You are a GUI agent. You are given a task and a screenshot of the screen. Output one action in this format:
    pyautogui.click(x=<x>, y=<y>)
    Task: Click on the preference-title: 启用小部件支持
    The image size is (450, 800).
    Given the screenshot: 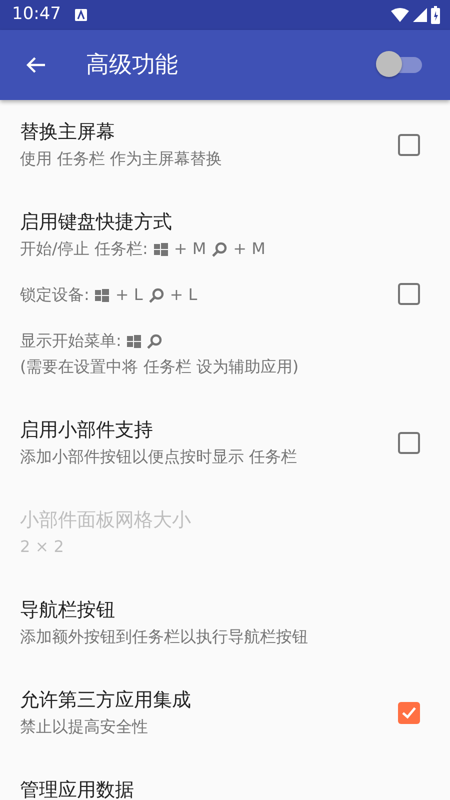 What is the action you would take?
    pyautogui.click(x=209, y=430)
    